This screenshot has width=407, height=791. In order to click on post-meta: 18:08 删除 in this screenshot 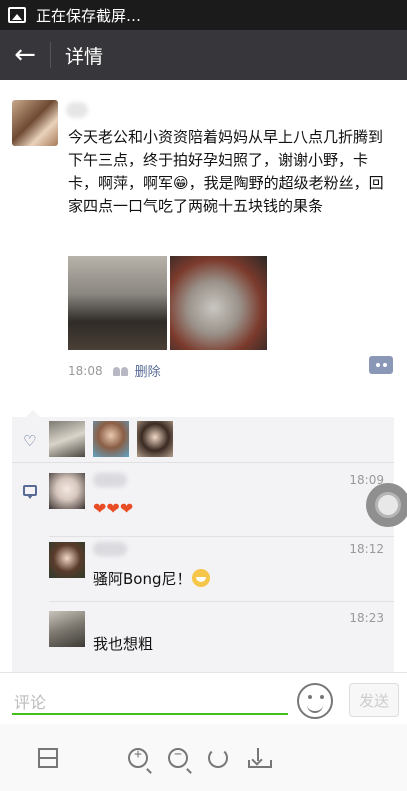, I will do `click(114, 371)`.